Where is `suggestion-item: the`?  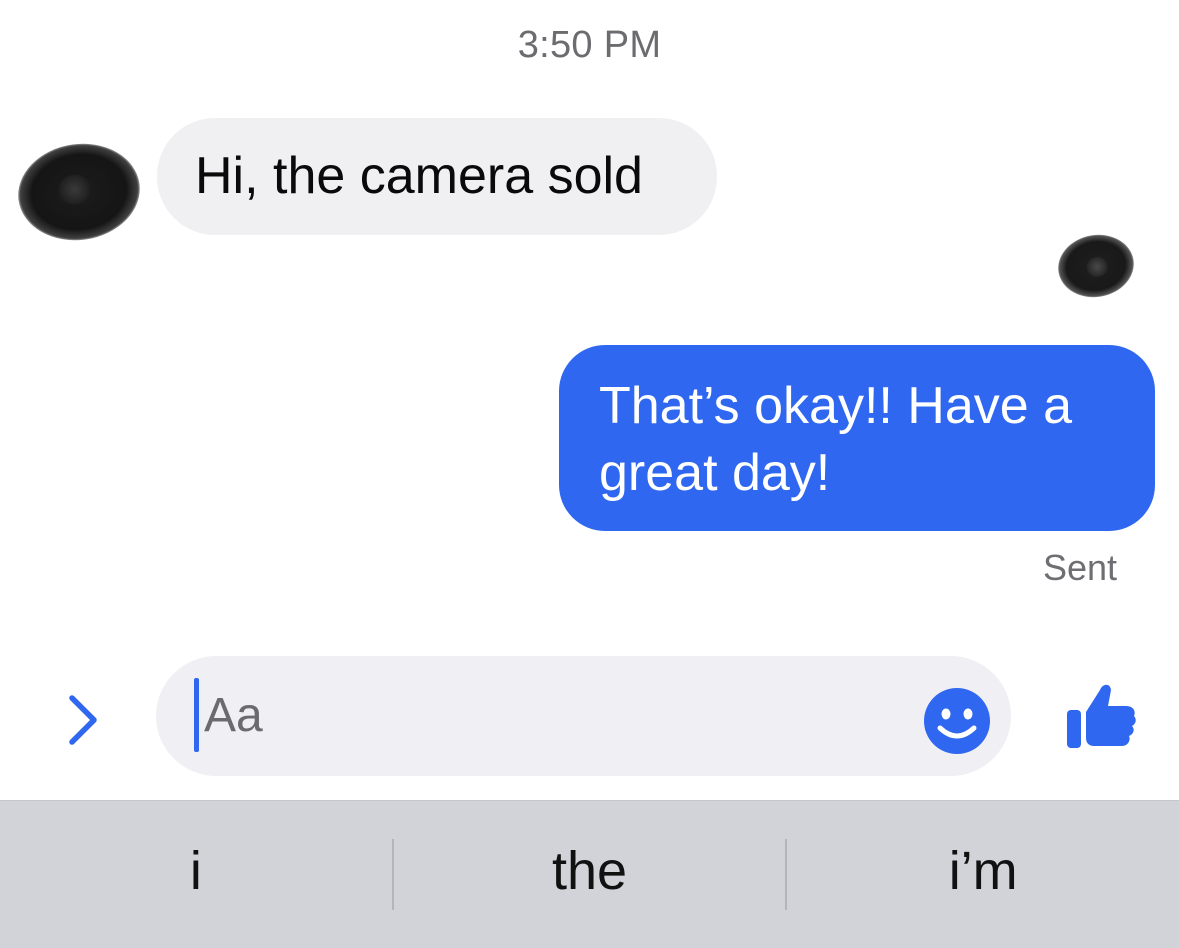
suggestion-item: the is located at coordinates (590, 874).